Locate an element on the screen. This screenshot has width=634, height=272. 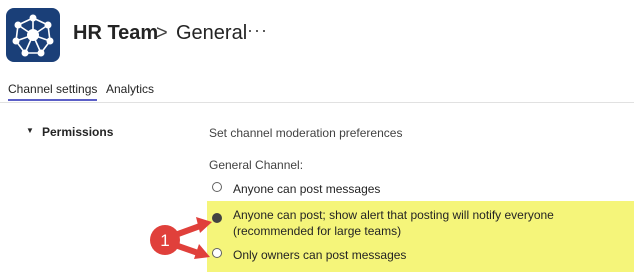
tab-analytics: Analytics is located at coordinates (130, 89).